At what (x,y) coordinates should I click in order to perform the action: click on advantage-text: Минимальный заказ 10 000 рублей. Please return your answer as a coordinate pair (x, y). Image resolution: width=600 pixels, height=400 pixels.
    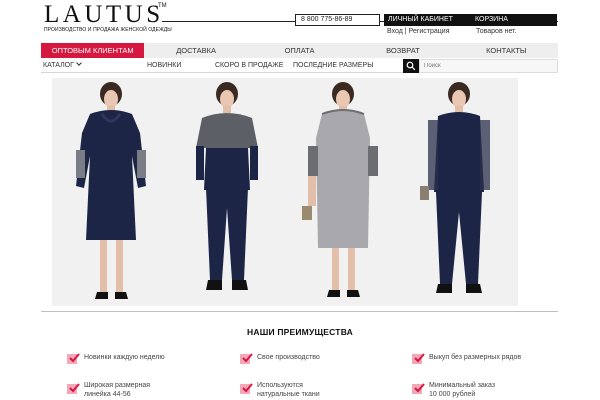
    Looking at the image, I should click on (462, 390).